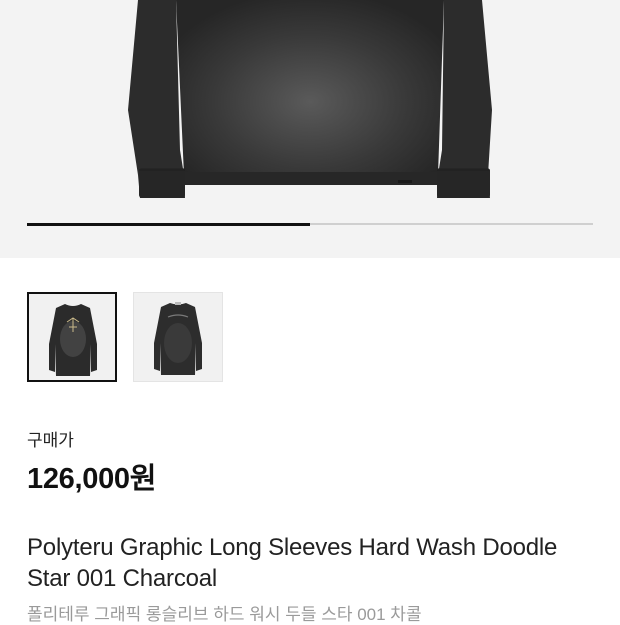  Describe the element at coordinates (50, 440) in the screenshot. I see `price-label: 구매가` at that location.